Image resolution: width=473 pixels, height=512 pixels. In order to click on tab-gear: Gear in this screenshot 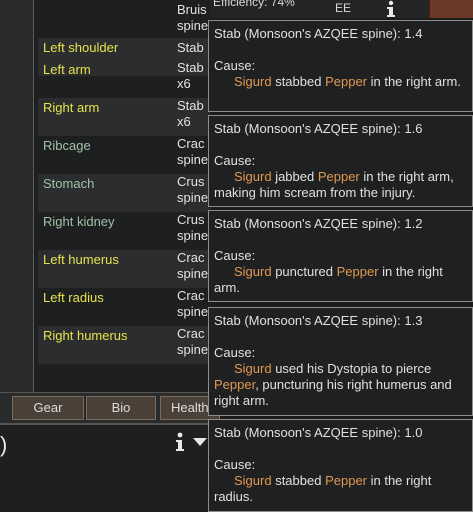, I will do `click(48, 408)`.